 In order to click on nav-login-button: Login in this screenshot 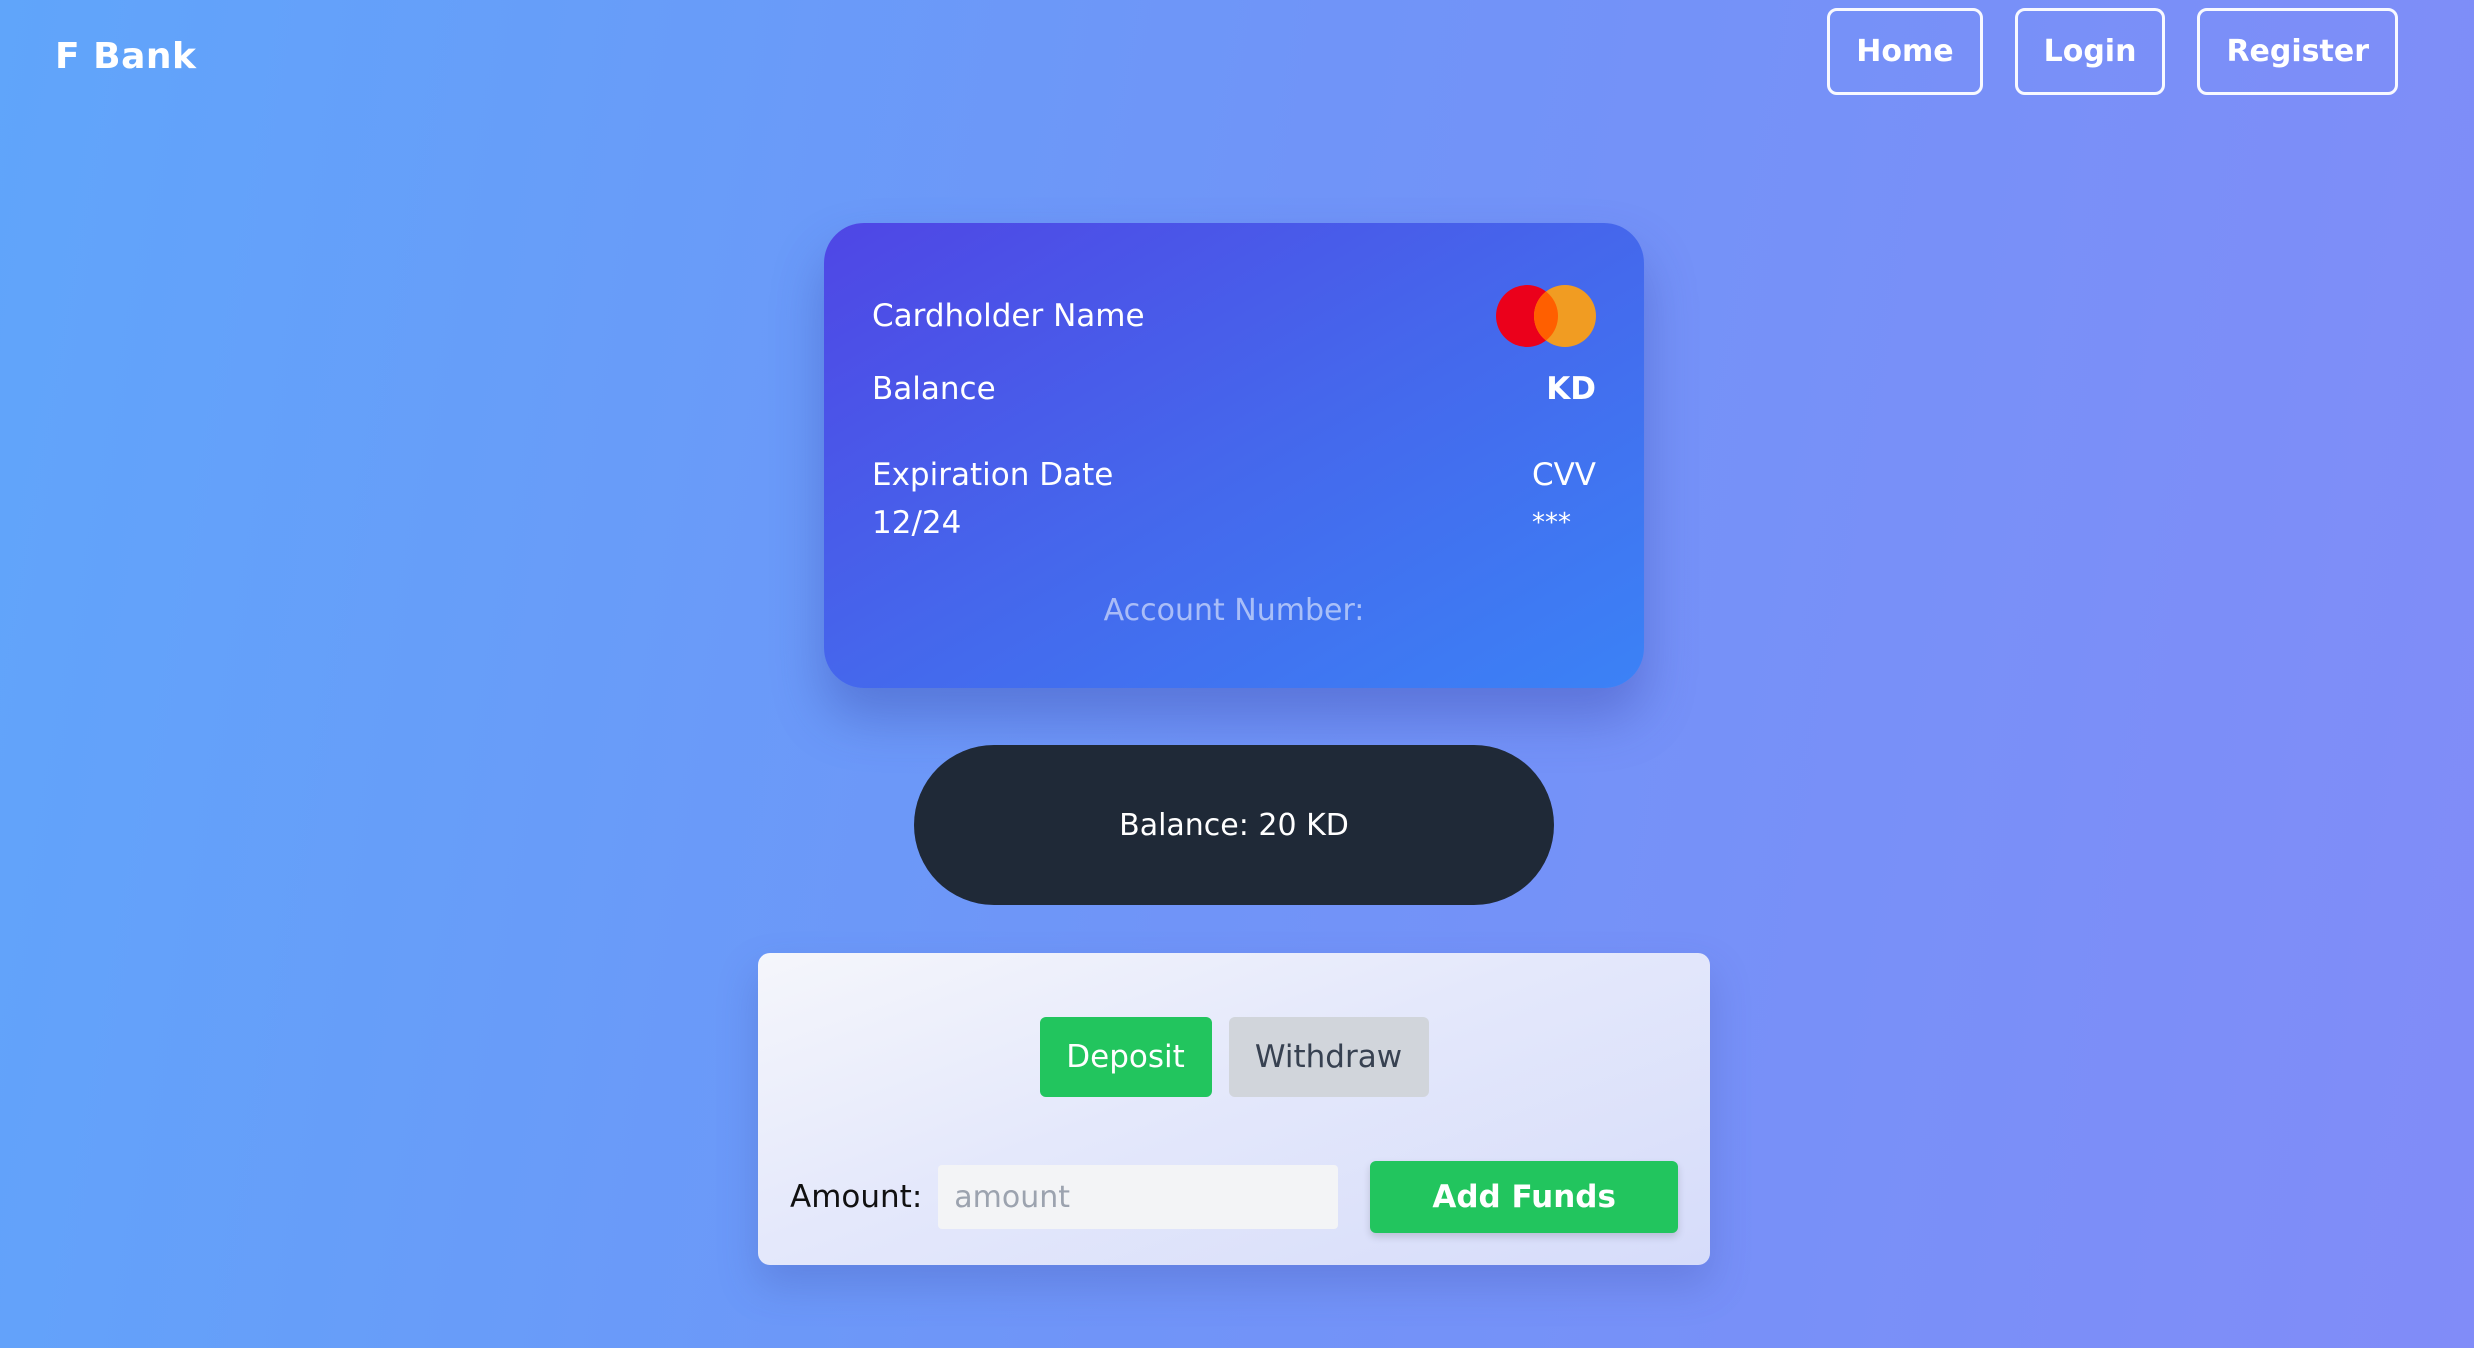, I will do `click(2090, 51)`.